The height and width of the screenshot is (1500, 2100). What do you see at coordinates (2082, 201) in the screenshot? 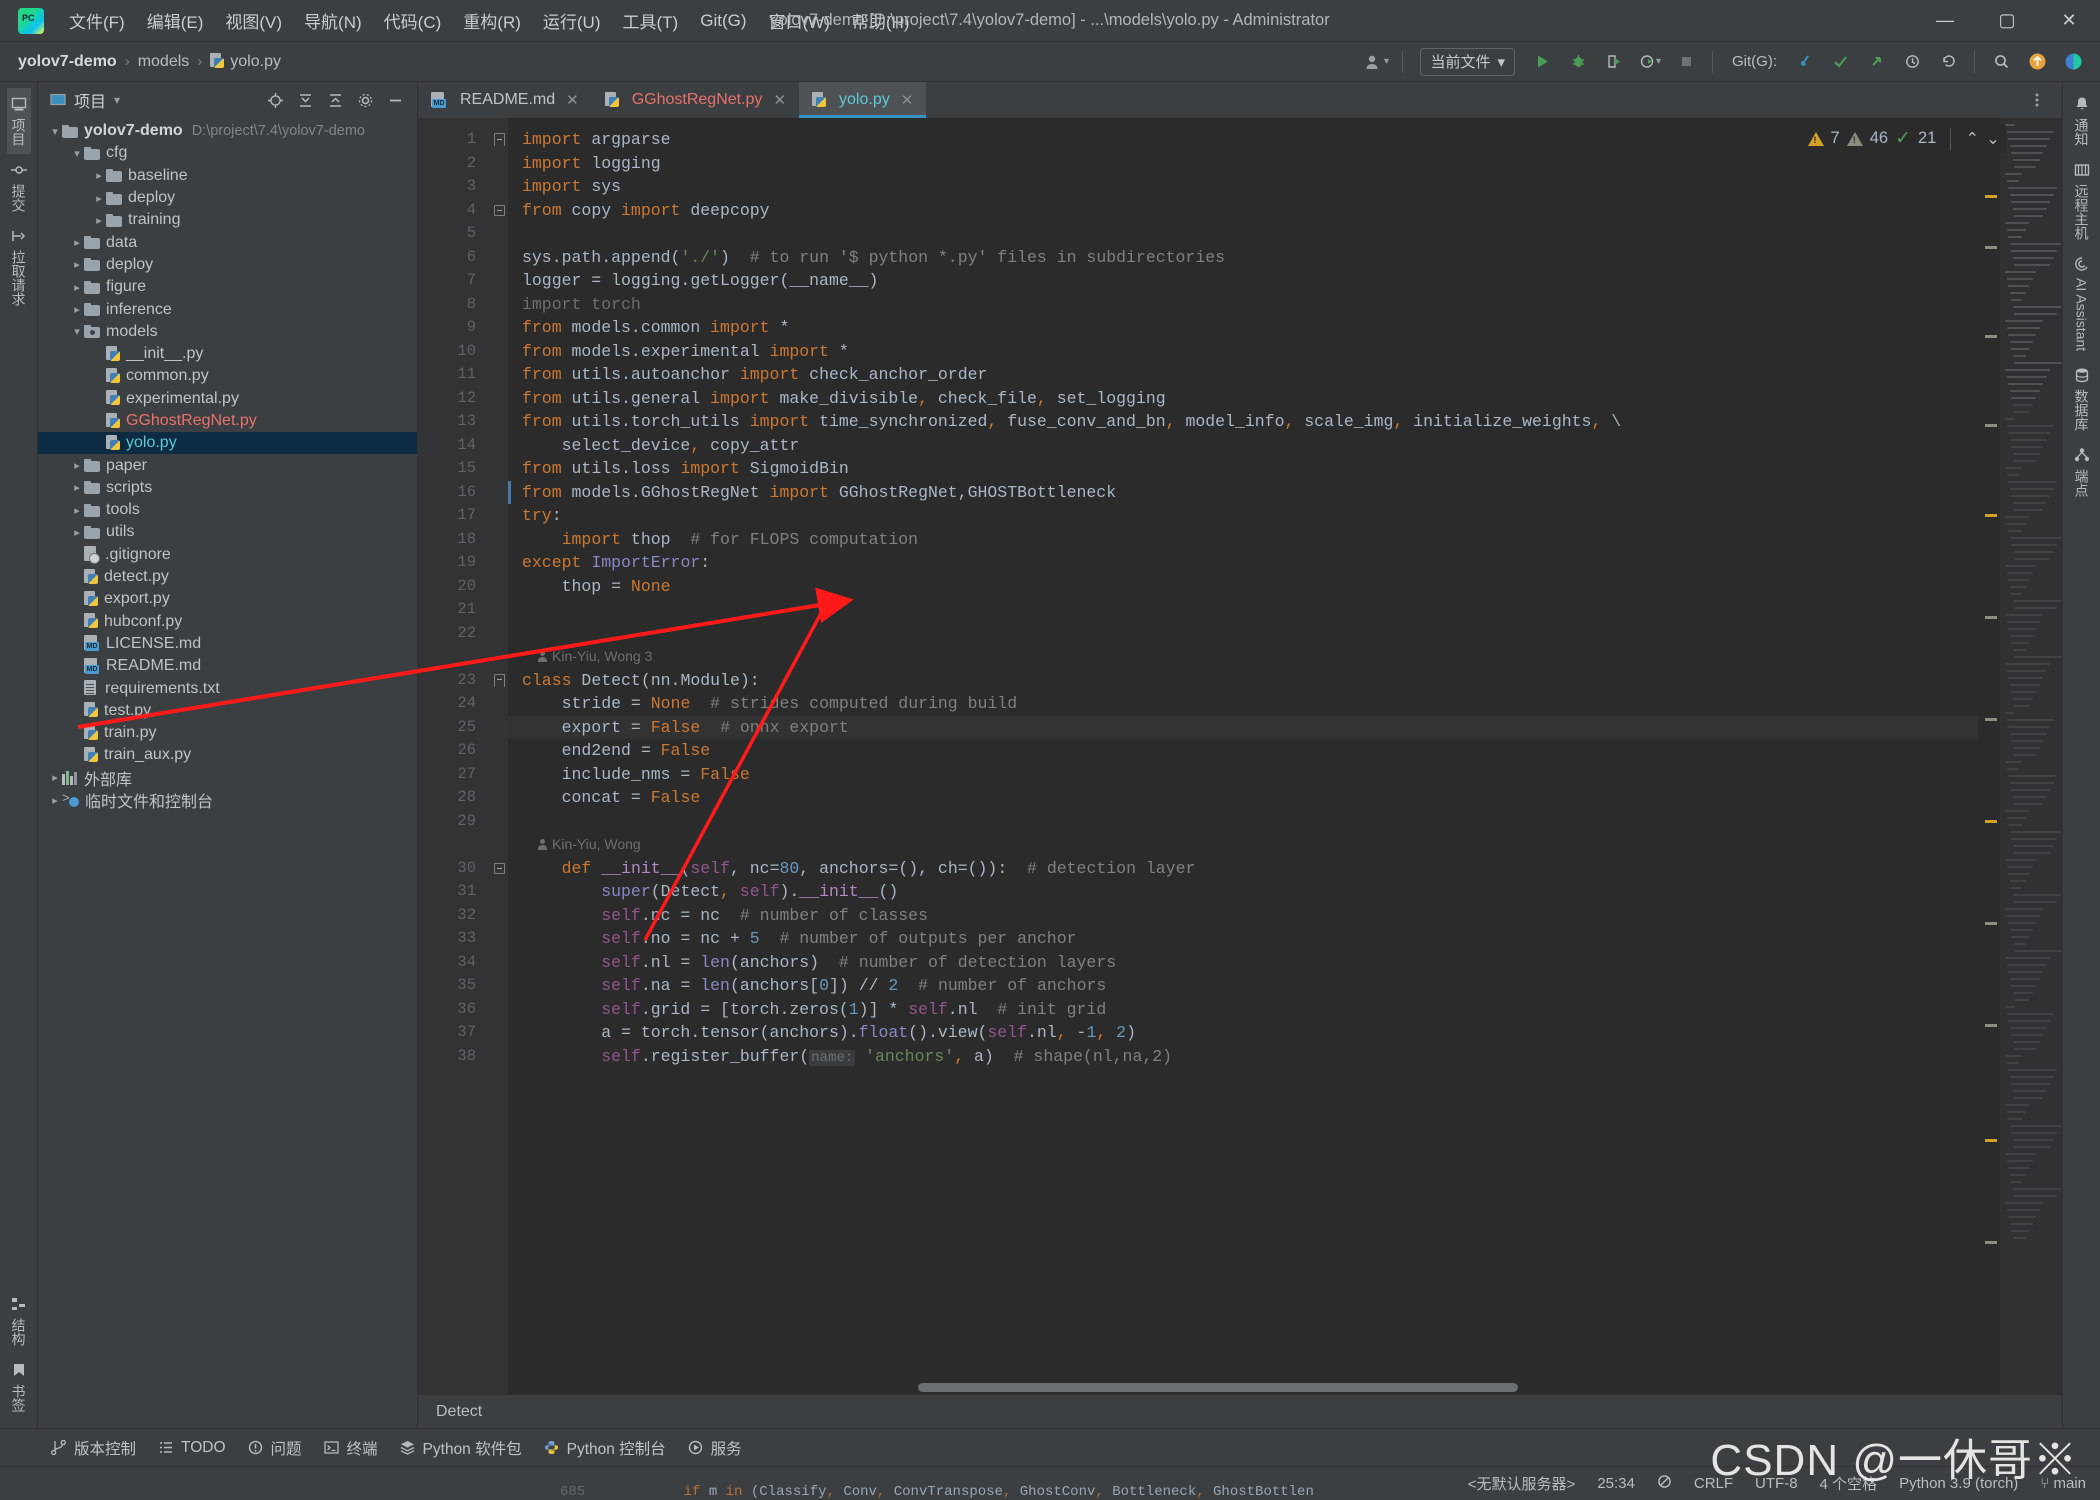
I see `sidebar-item-remote-host: 远程主机` at bounding box center [2082, 201].